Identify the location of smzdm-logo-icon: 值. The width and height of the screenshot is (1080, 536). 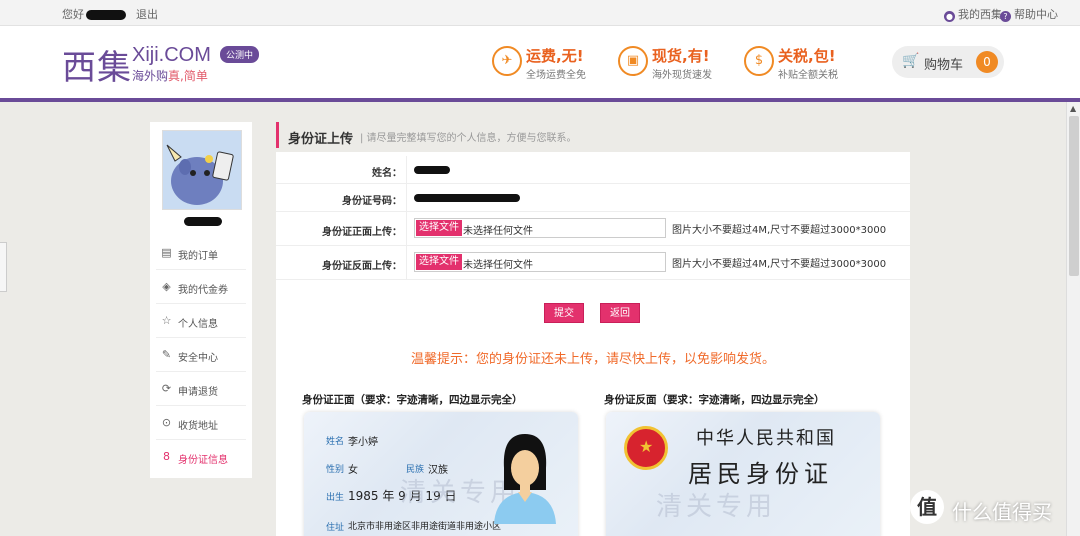
(927, 507).